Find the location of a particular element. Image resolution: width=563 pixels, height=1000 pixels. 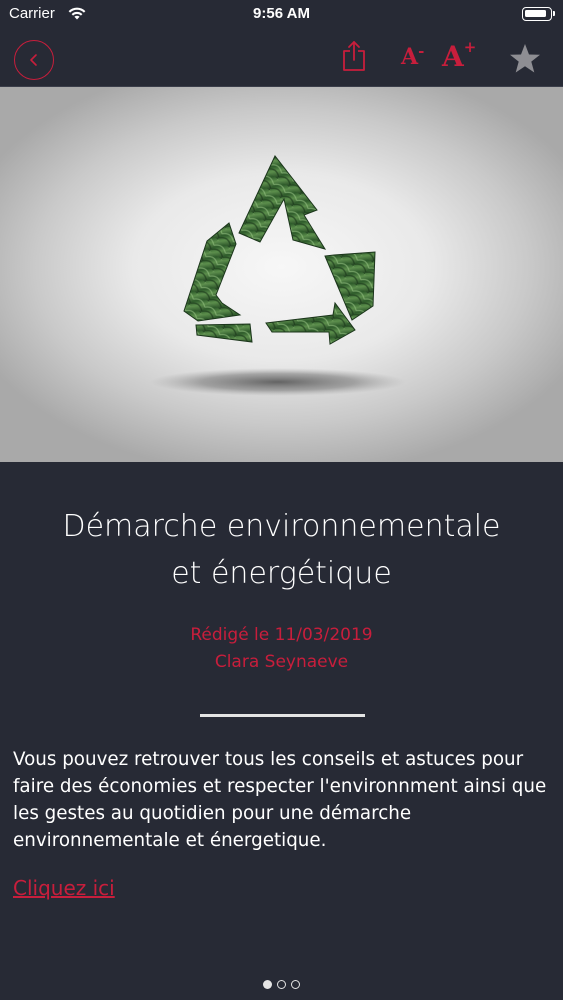

favorite-button is located at coordinates (525, 58).